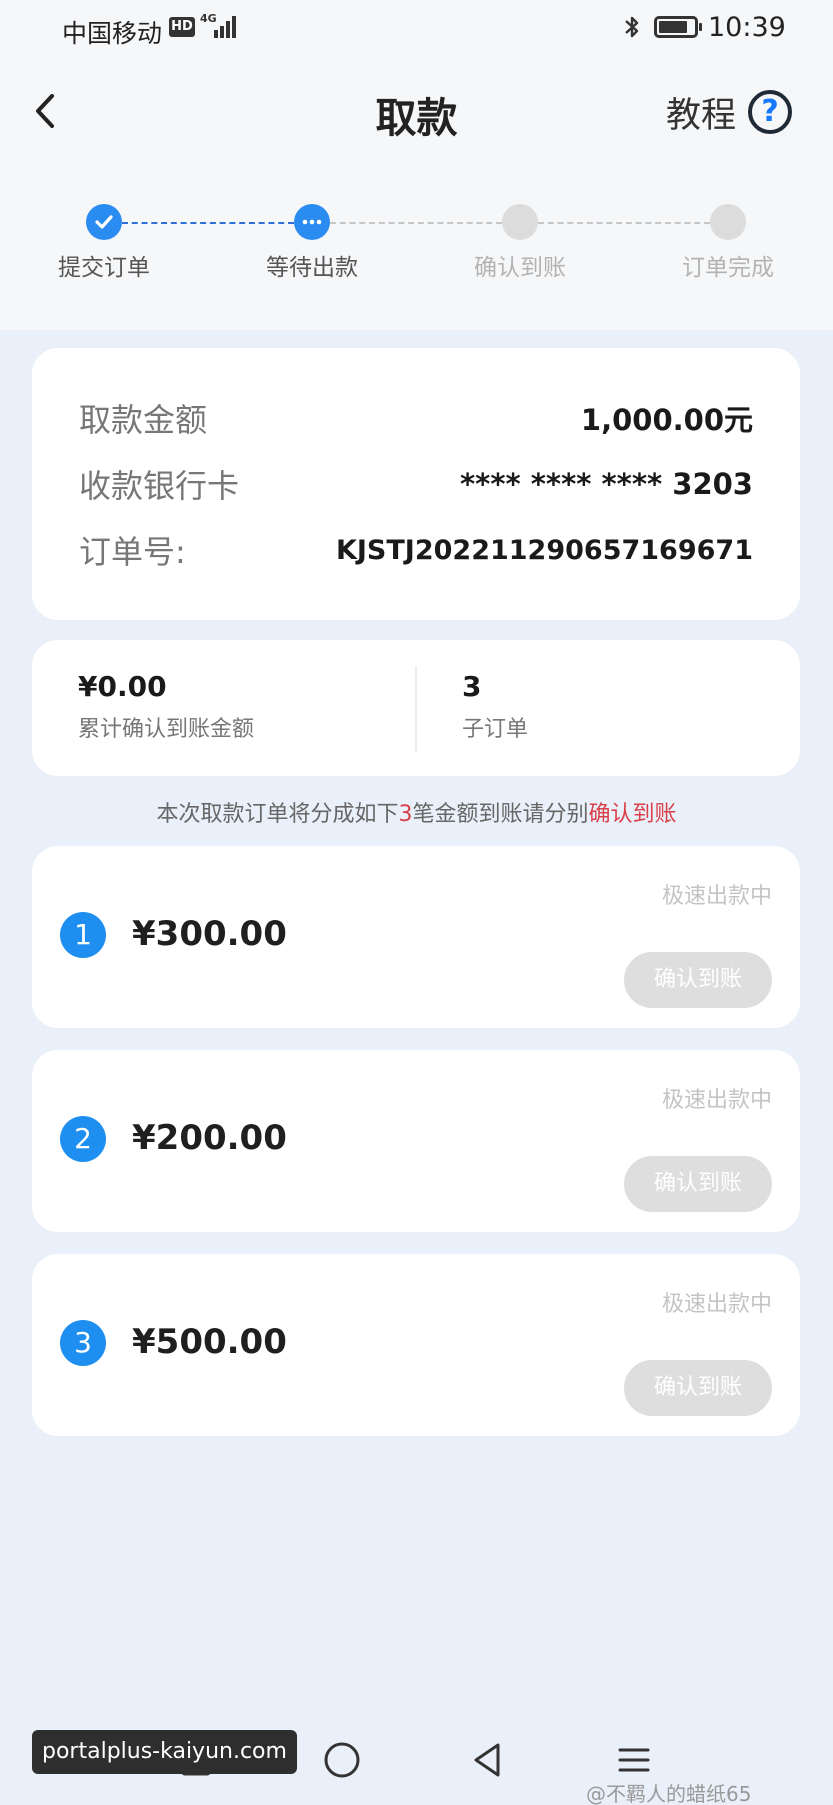 Image resolution: width=833 pixels, height=1805 pixels. I want to click on divider, so click(416, 709).